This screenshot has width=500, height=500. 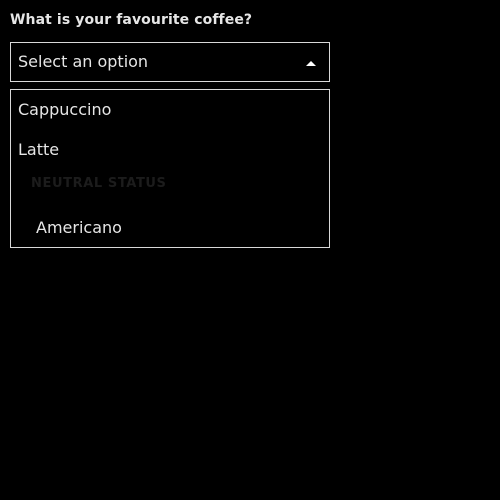 What do you see at coordinates (65, 109) in the screenshot?
I see `option-label: Cappuccino` at bounding box center [65, 109].